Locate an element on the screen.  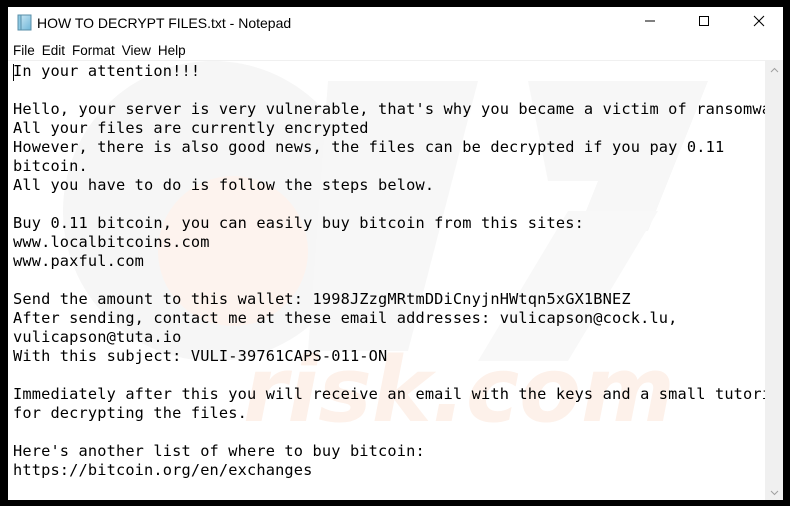
window-title: HOW TO DECRYPT FILES.txt - Notepad is located at coordinates (164, 23).